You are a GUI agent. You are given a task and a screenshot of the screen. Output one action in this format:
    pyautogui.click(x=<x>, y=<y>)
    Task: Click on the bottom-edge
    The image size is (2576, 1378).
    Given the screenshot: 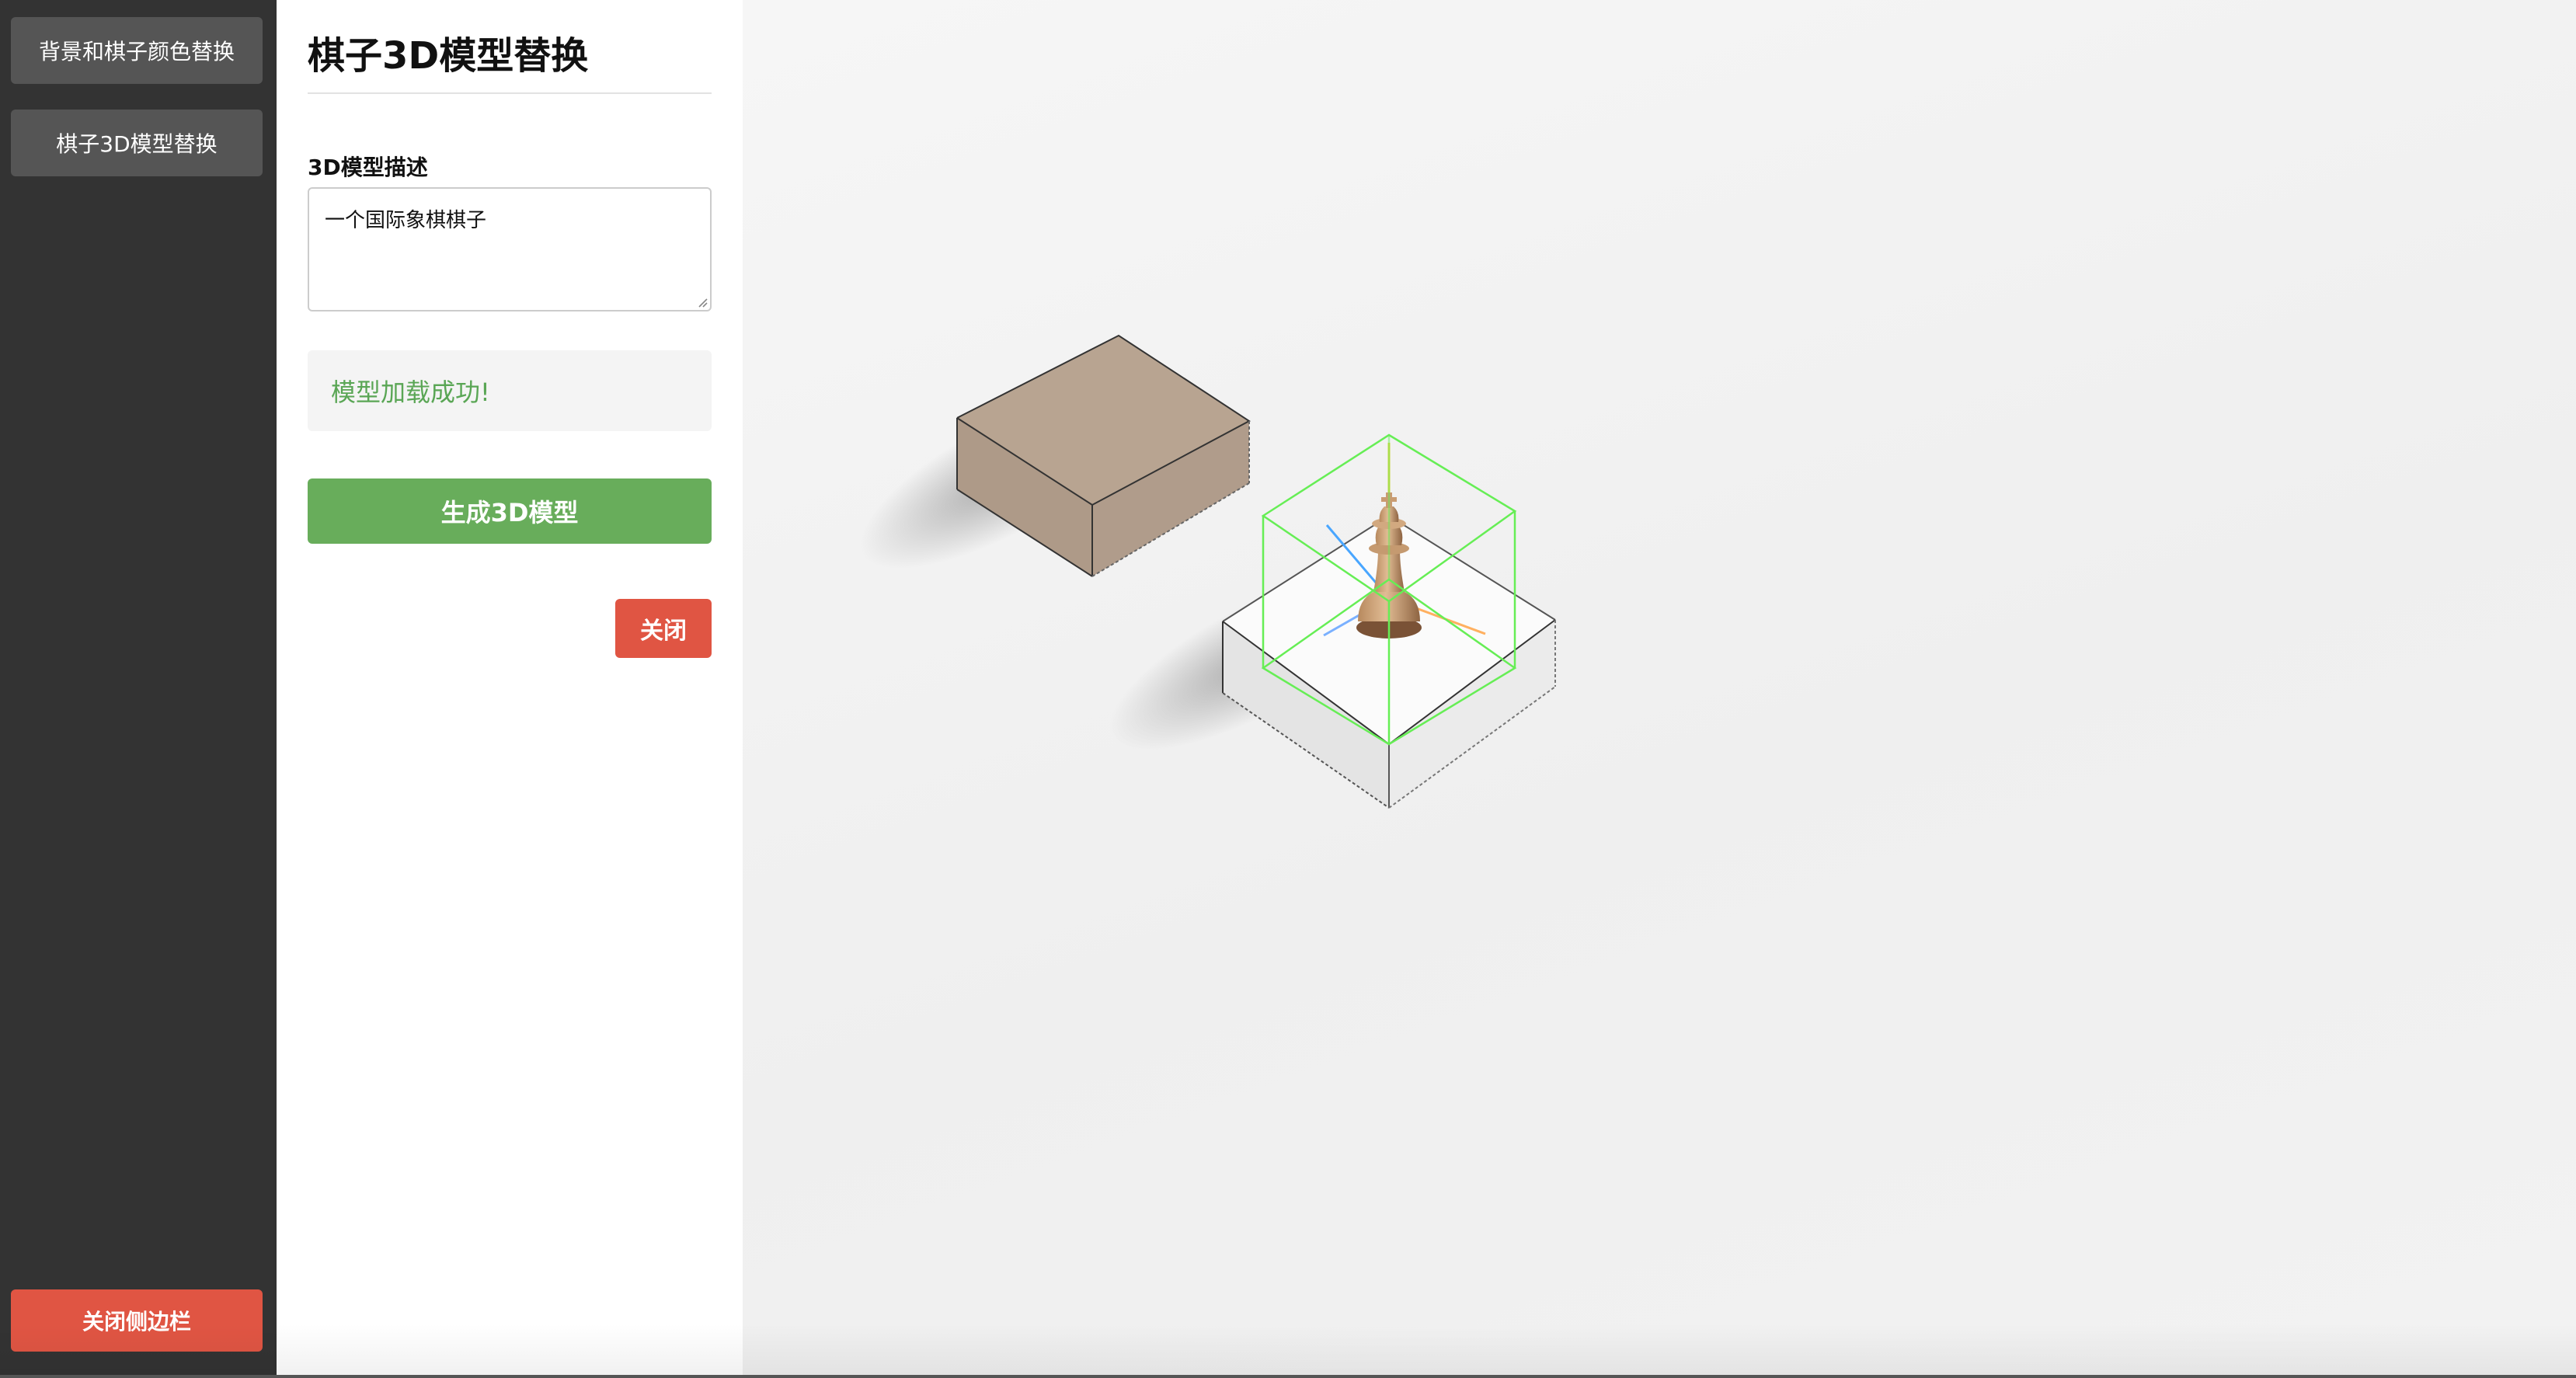 What is the action you would take?
    pyautogui.click(x=1288, y=1377)
    